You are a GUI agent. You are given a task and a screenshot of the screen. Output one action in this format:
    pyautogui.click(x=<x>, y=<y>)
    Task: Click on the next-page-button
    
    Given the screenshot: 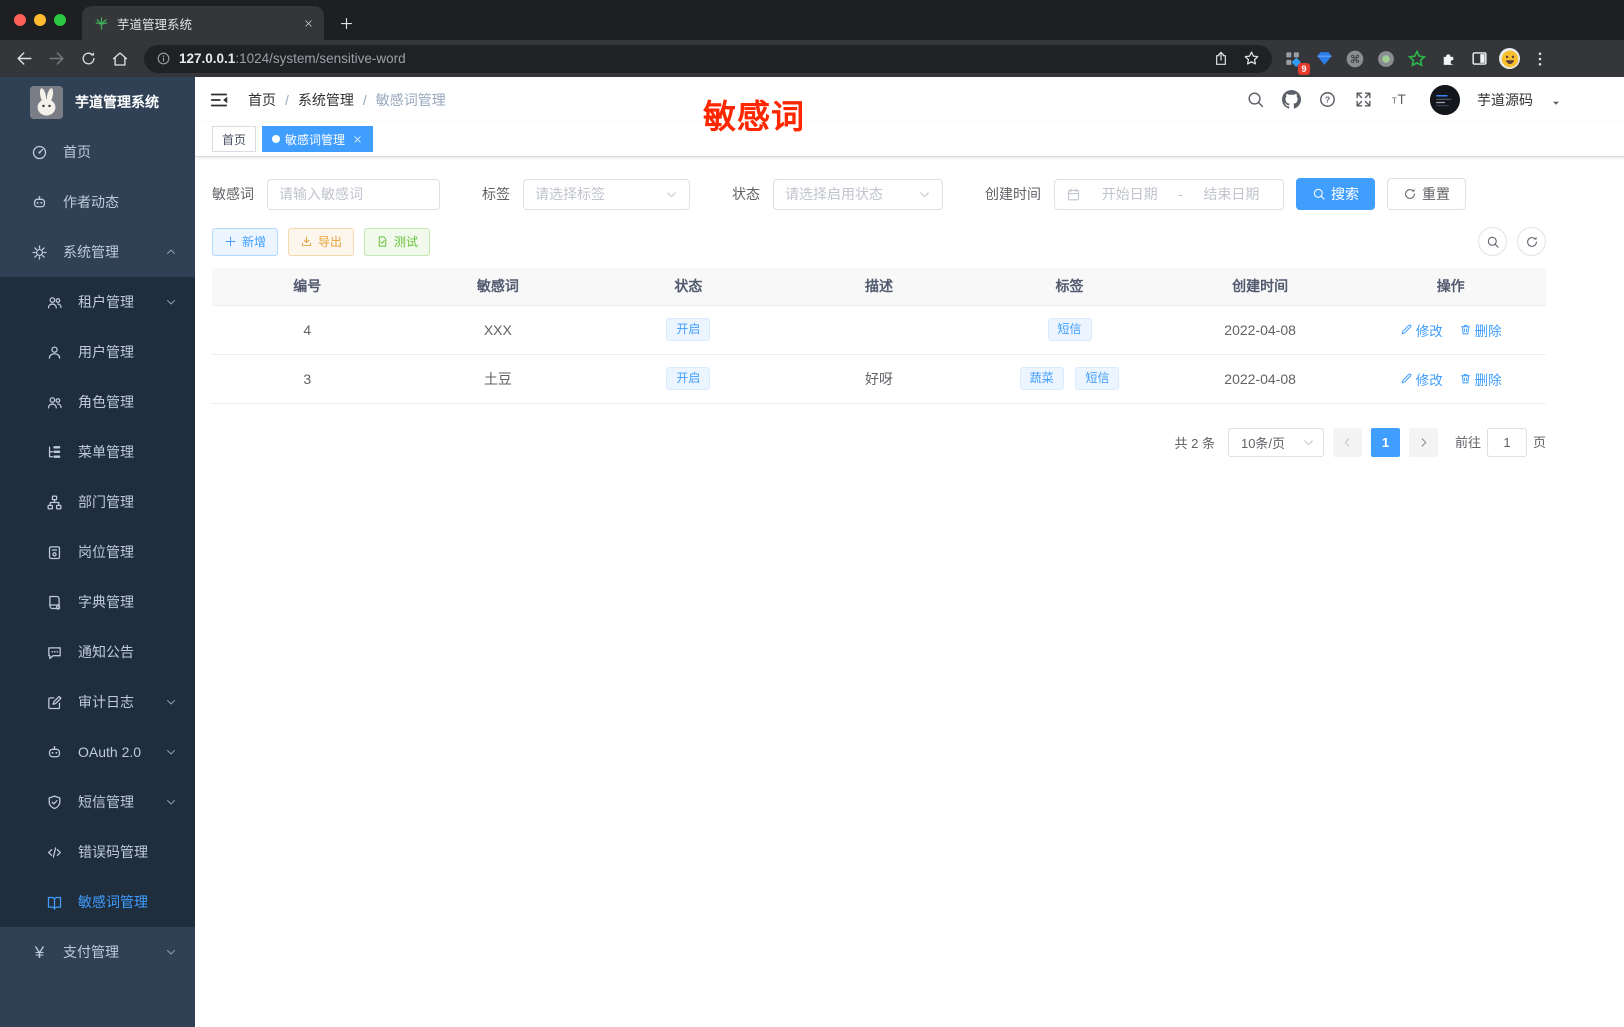 What is the action you would take?
    pyautogui.click(x=1423, y=442)
    